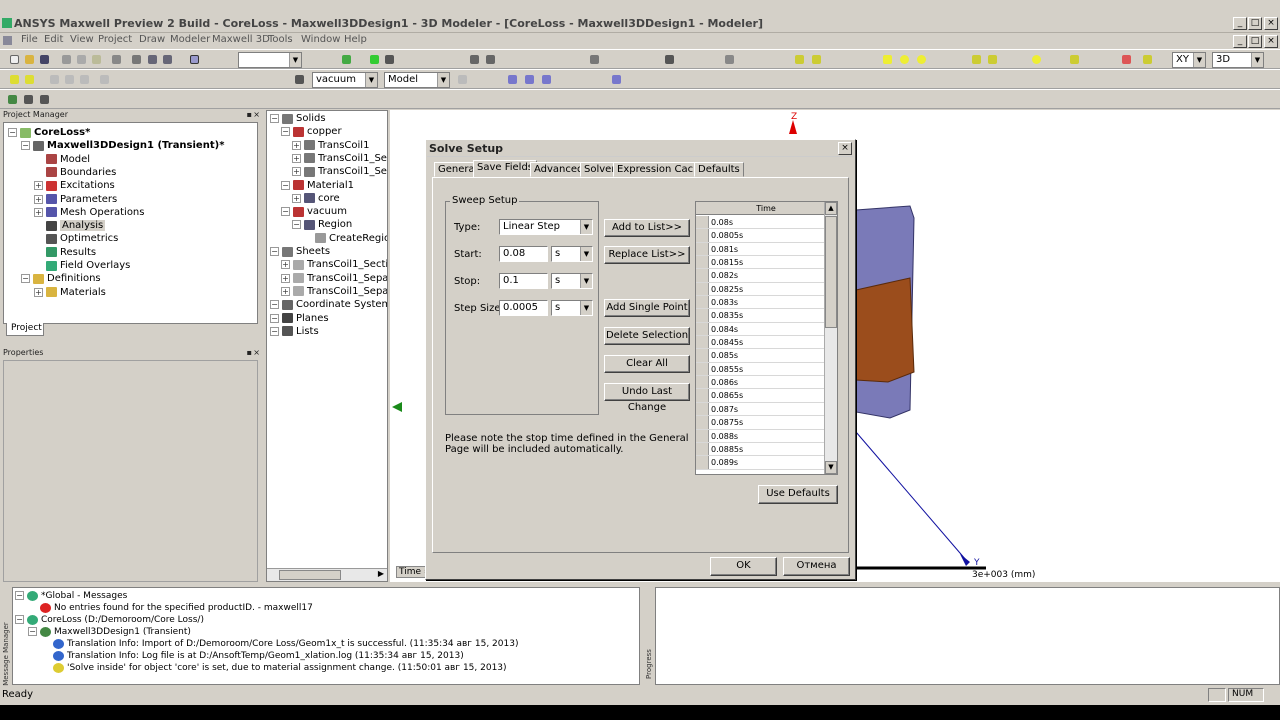 This screenshot has height=720, width=1280. What do you see at coordinates (28, 99) in the screenshot?
I see `table-icon` at bounding box center [28, 99].